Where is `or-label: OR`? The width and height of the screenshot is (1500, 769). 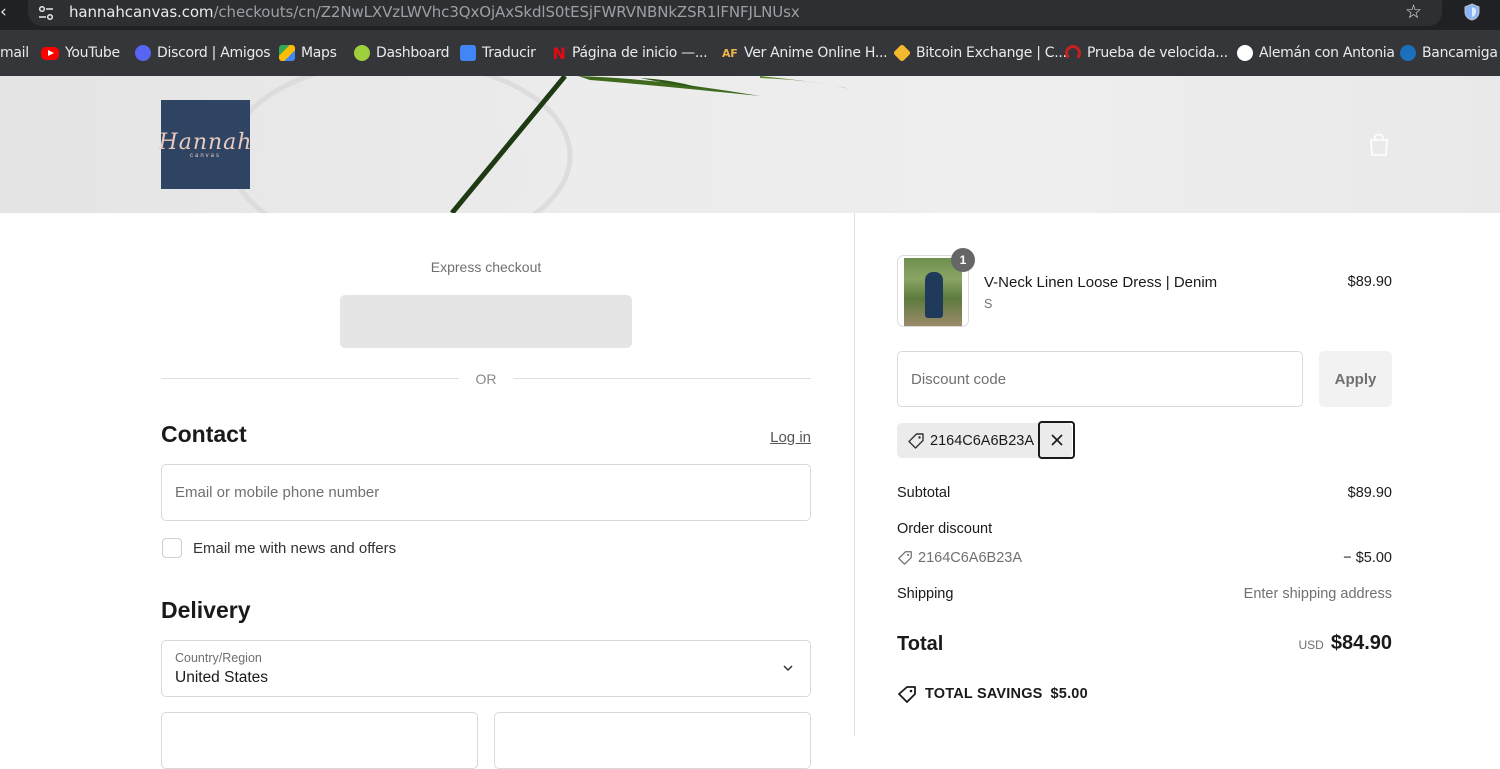
or-label: OR is located at coordinates (486, 379).